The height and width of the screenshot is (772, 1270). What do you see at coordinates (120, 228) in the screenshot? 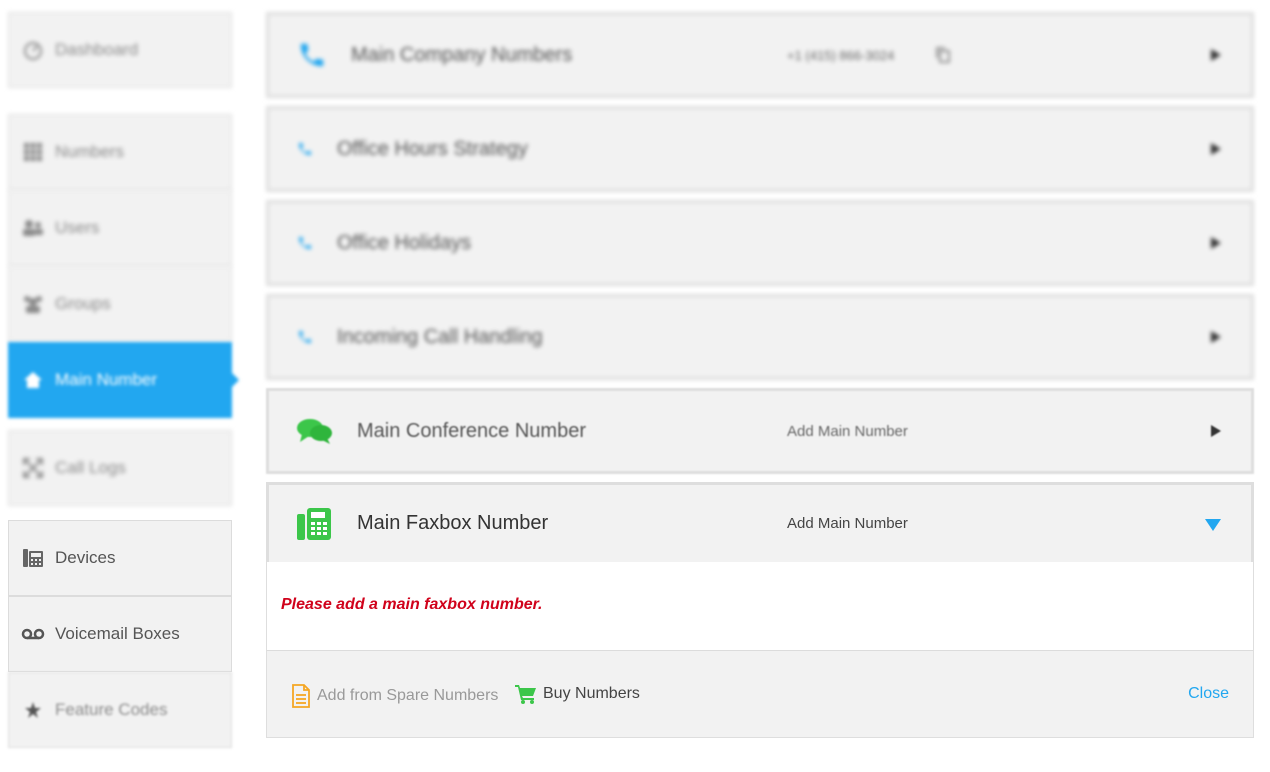
I see `sidebar-item-users: Users` at bounding box center [120, 228].